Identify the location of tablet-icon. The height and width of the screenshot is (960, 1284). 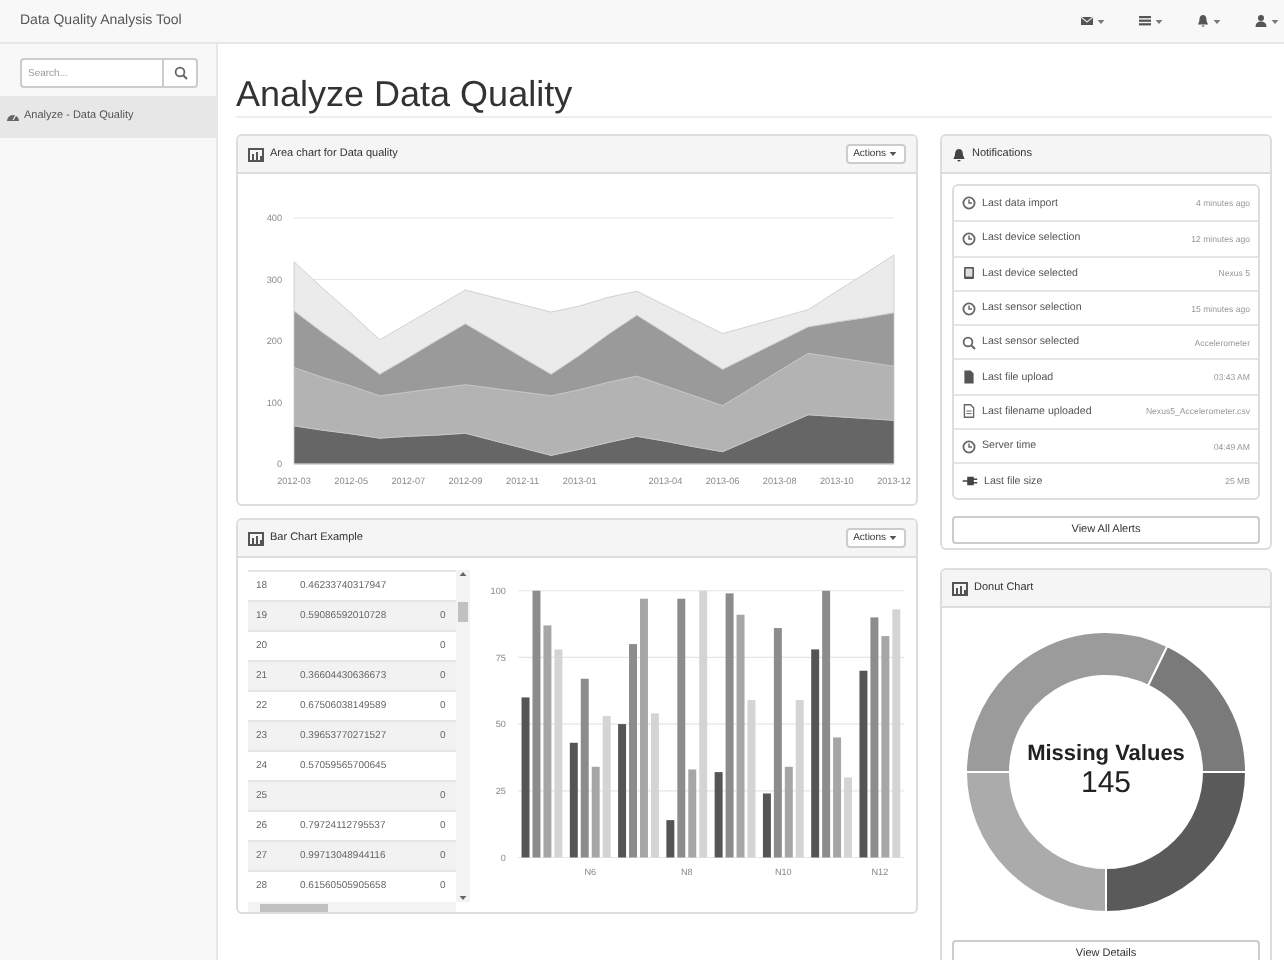
(969, 273).